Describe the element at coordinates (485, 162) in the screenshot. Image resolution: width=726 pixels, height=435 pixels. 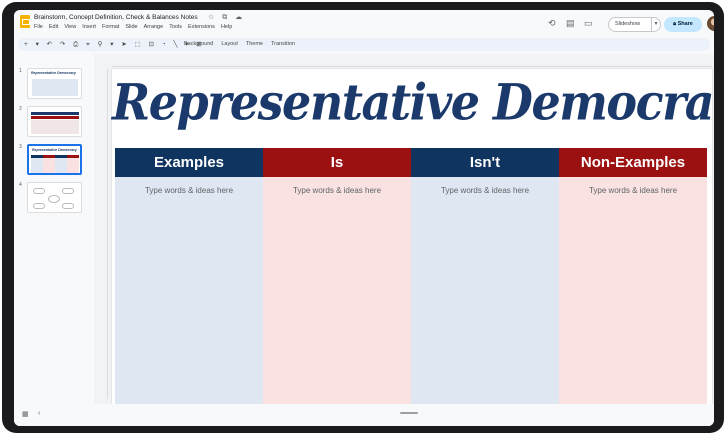
I see `column-header: Isn't` at that location.